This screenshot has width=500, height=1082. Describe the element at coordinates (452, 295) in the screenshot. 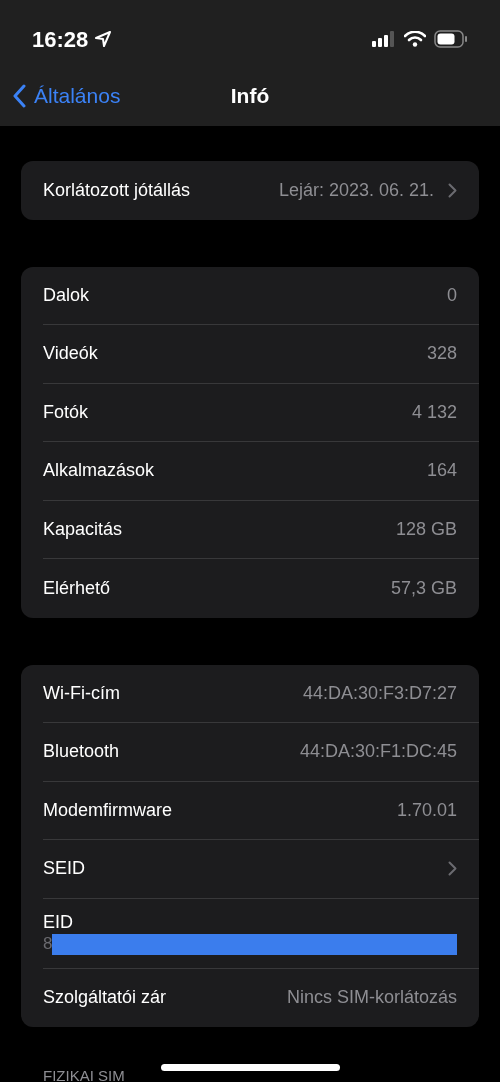

I see `row-value: 0` at that location.